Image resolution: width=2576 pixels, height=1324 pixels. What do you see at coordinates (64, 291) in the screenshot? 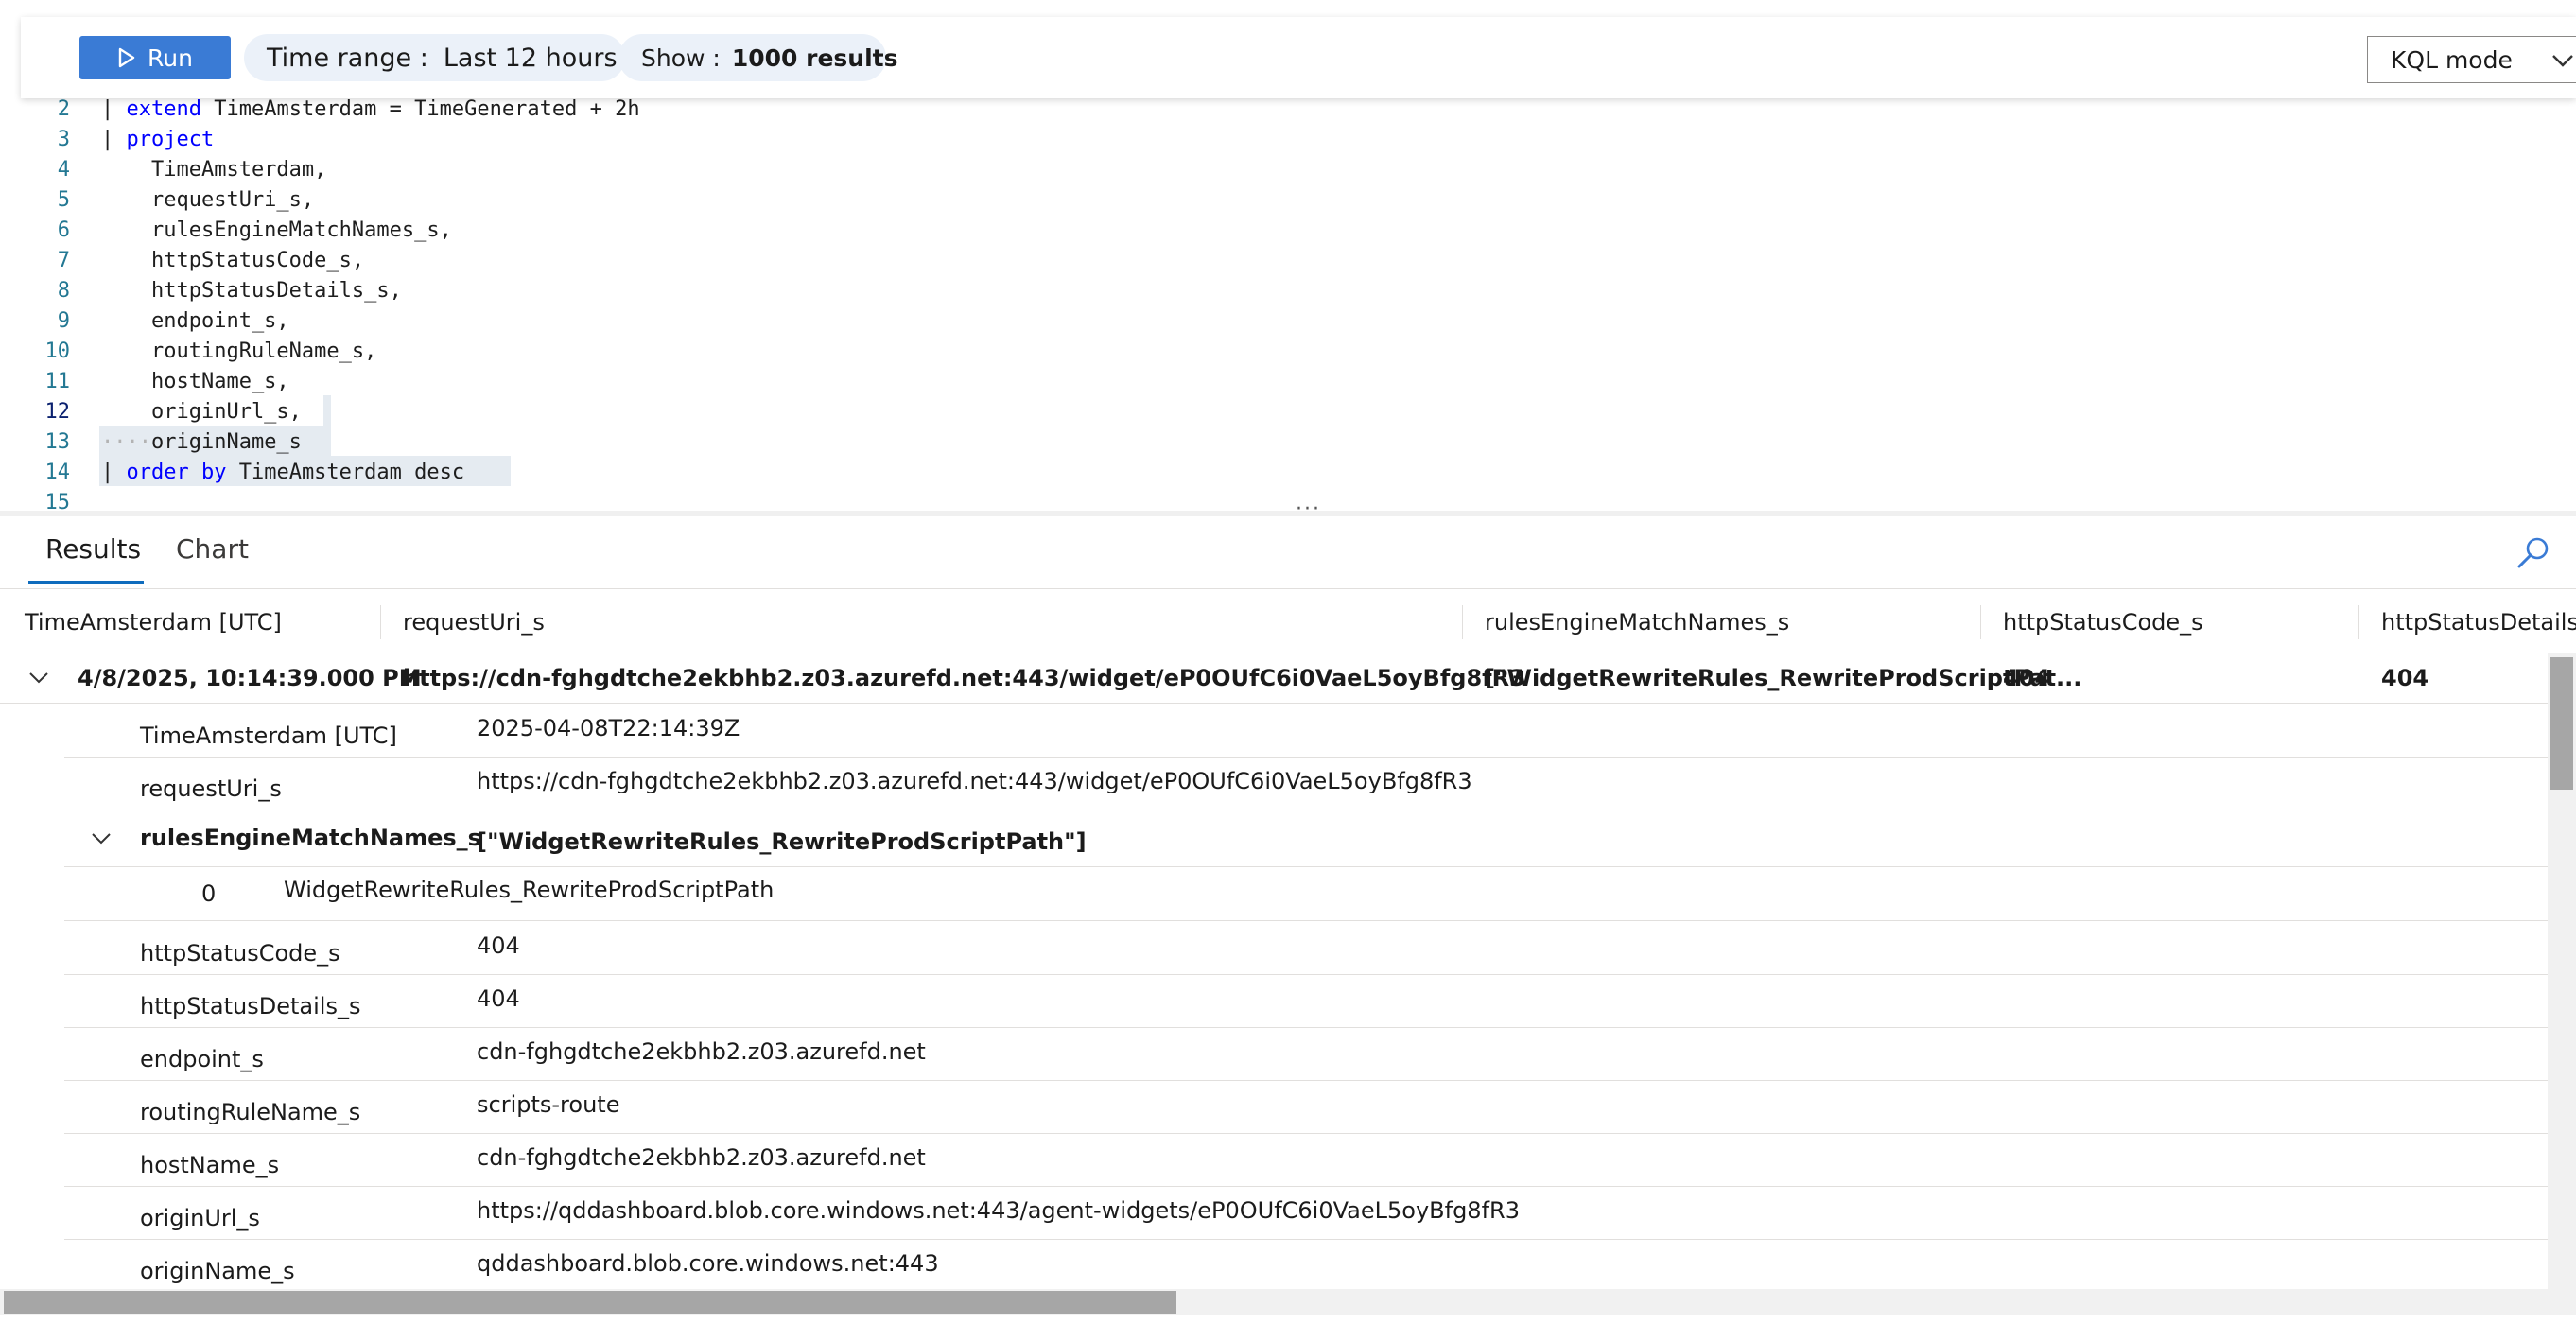
I see `line-number: 8` at bounding box center [64, 291].